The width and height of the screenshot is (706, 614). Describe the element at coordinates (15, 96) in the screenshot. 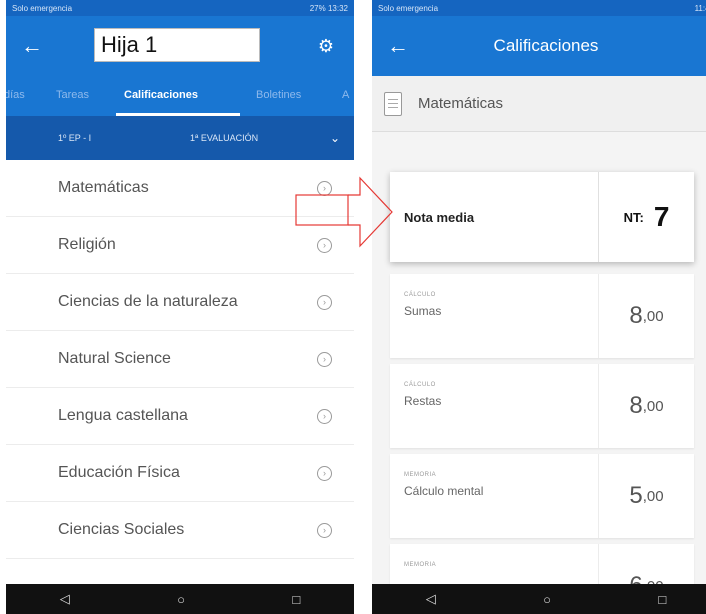

I see `tab-dias: días` at that location.